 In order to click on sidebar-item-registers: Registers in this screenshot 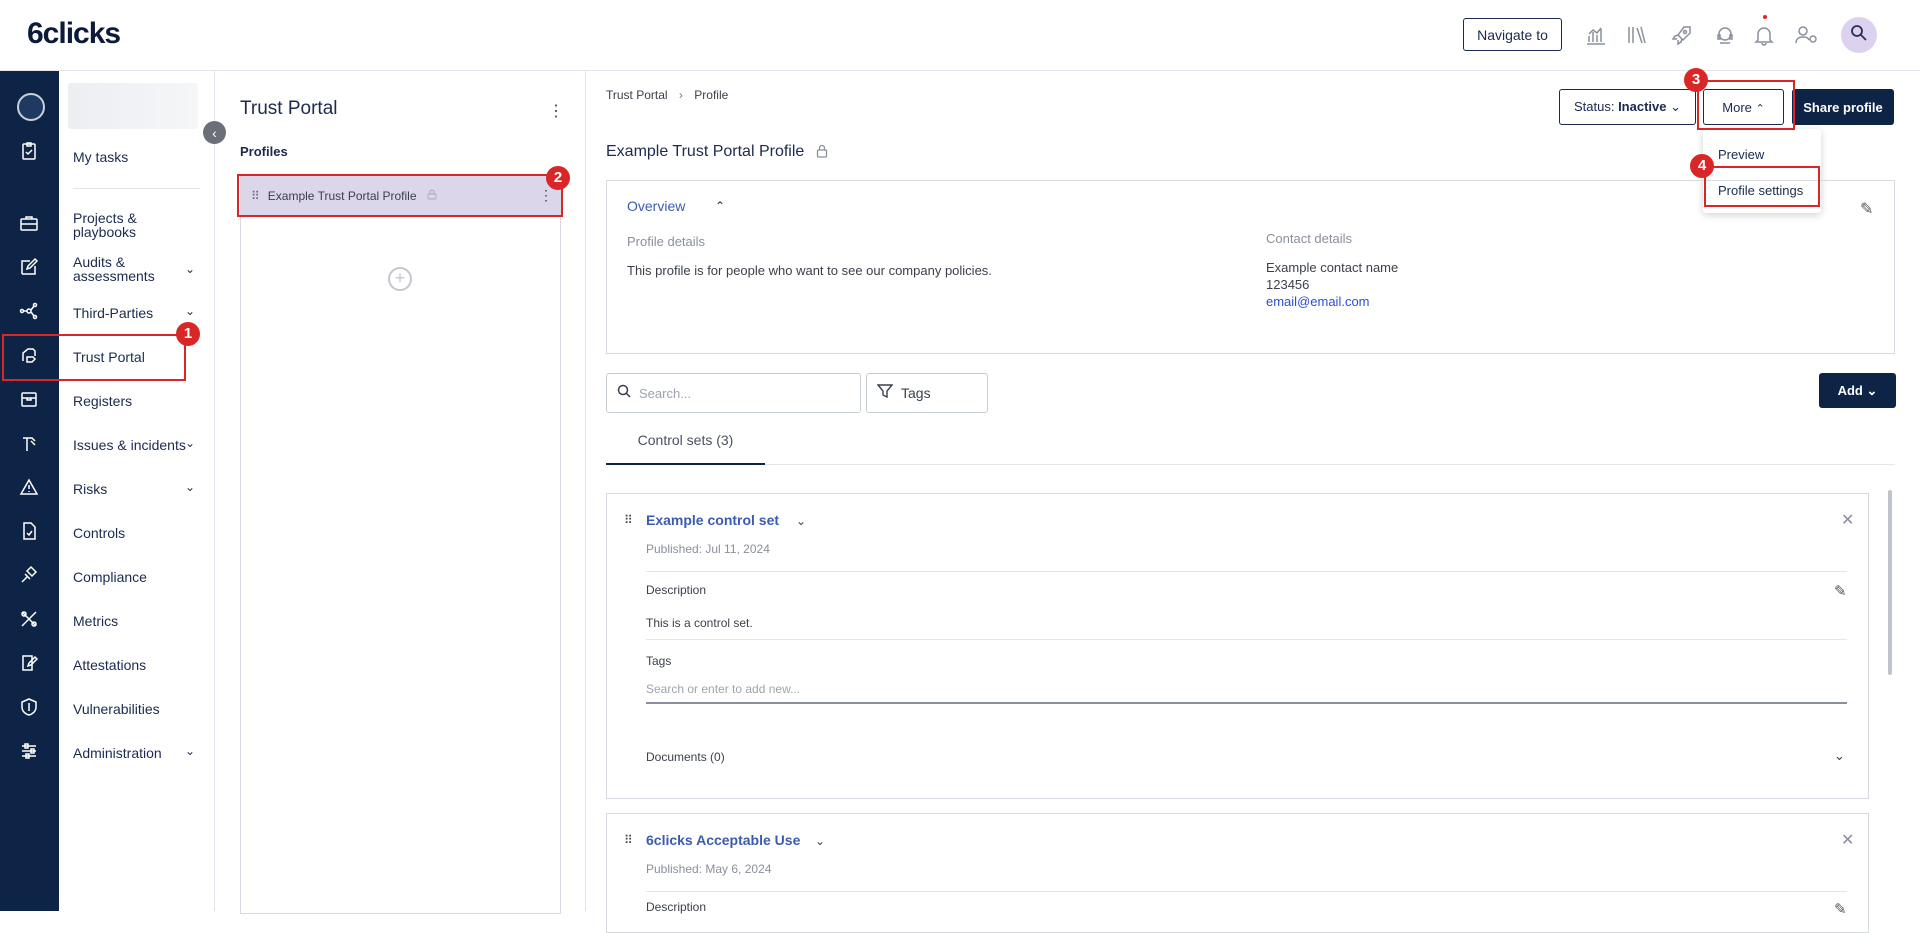, I will do `click(102, 401)`.